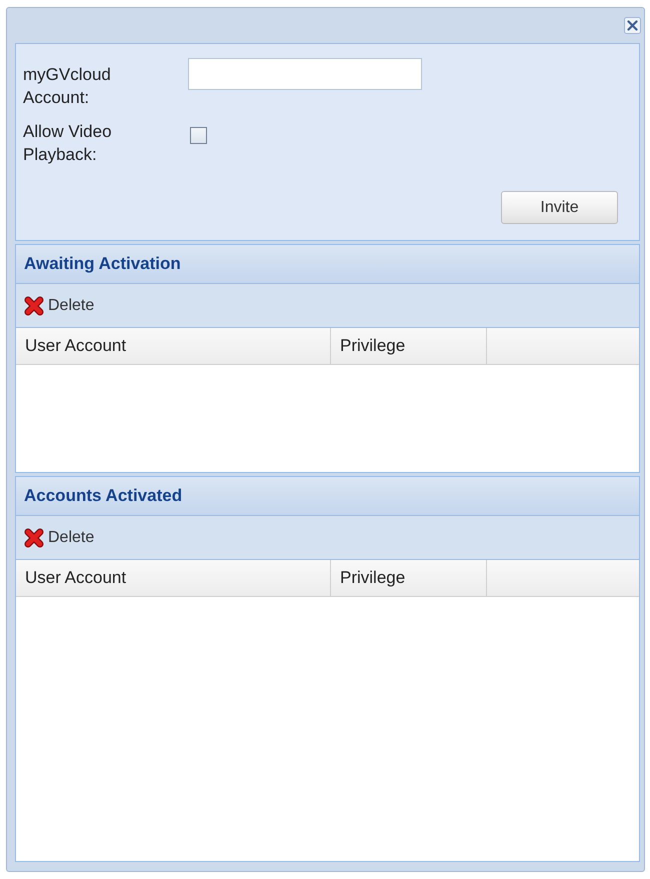  Describe the element at coordinates (67, 86) in the screenshot. I see `field-label: myGVcloud Account:` at that location.